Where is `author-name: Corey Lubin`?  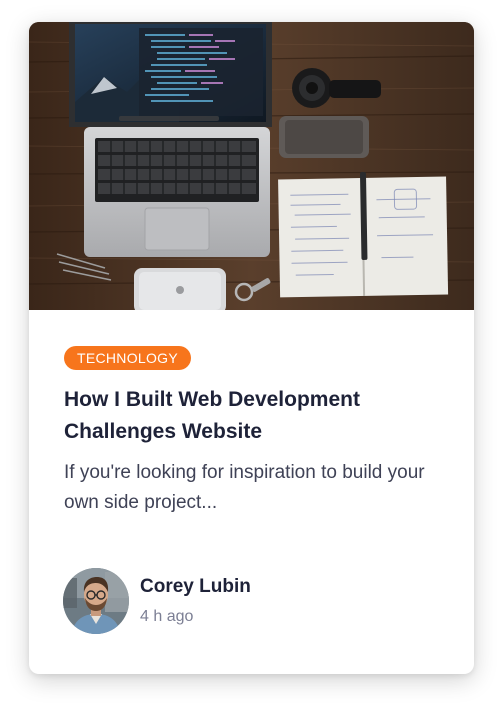
author-name: Corey Lubin is located at coordinates (195, 587).